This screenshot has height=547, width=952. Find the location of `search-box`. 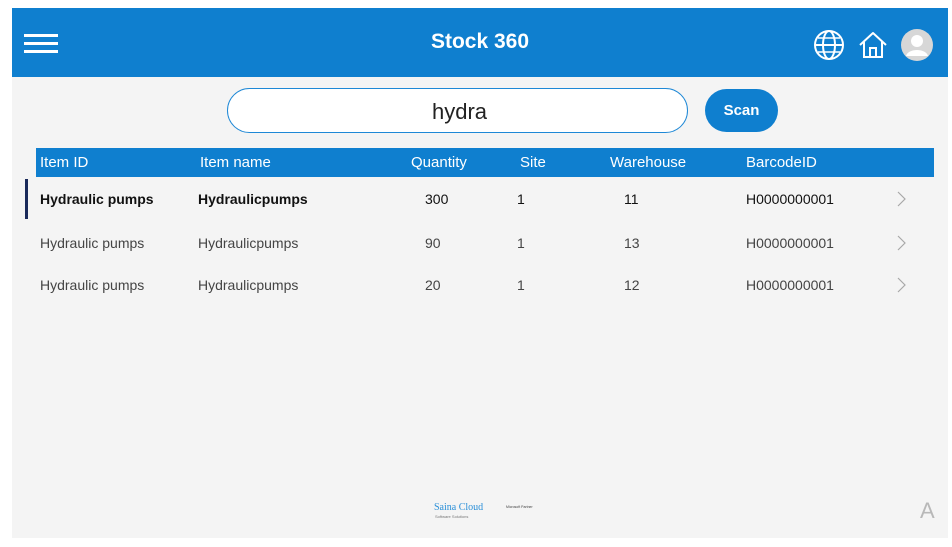

search-box is located at coordinates (459, 111).